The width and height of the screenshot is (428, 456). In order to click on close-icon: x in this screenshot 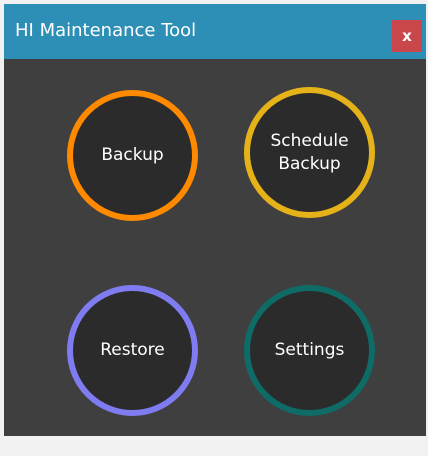, I will do `click(407, 36)`.